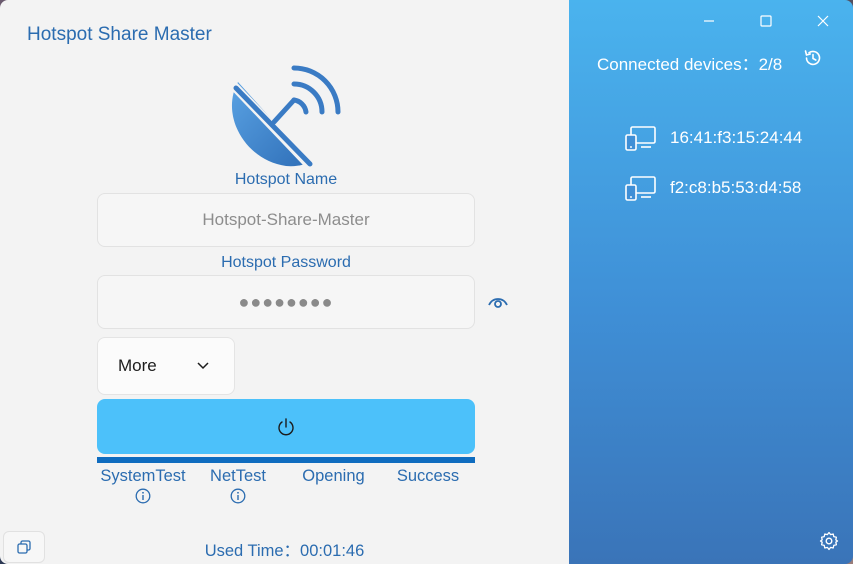  Describe the element at coordinates (766, 21) in the screenshot. I see `maximize-icon` at that location.